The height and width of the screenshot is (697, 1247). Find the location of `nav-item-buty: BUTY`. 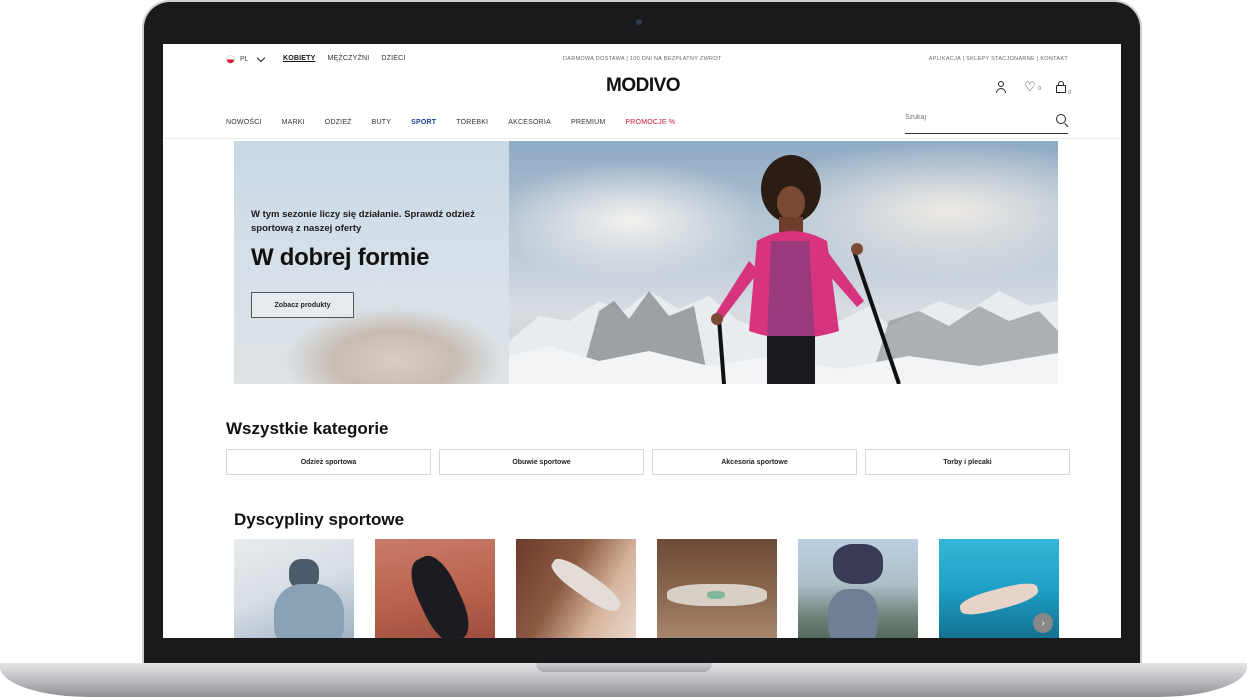

nav-item-buty: BUTY is located at coordinates (381, 122).